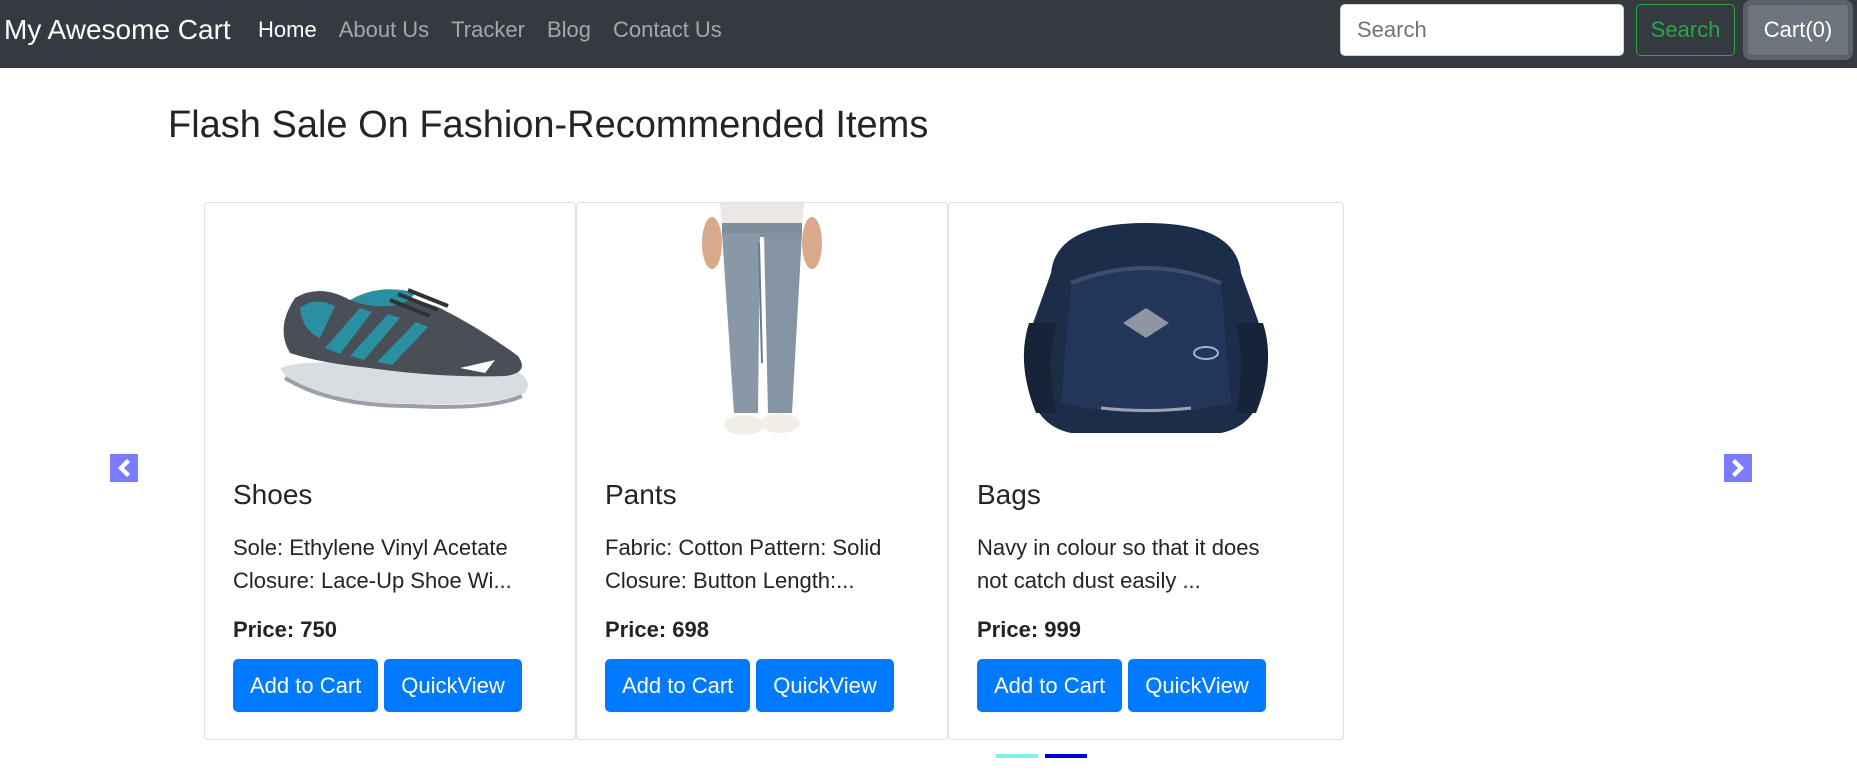 Image resolution: width=1857 pixels, height=771 pixels. I want to click on carousel-next-button, so click(1738, 468).